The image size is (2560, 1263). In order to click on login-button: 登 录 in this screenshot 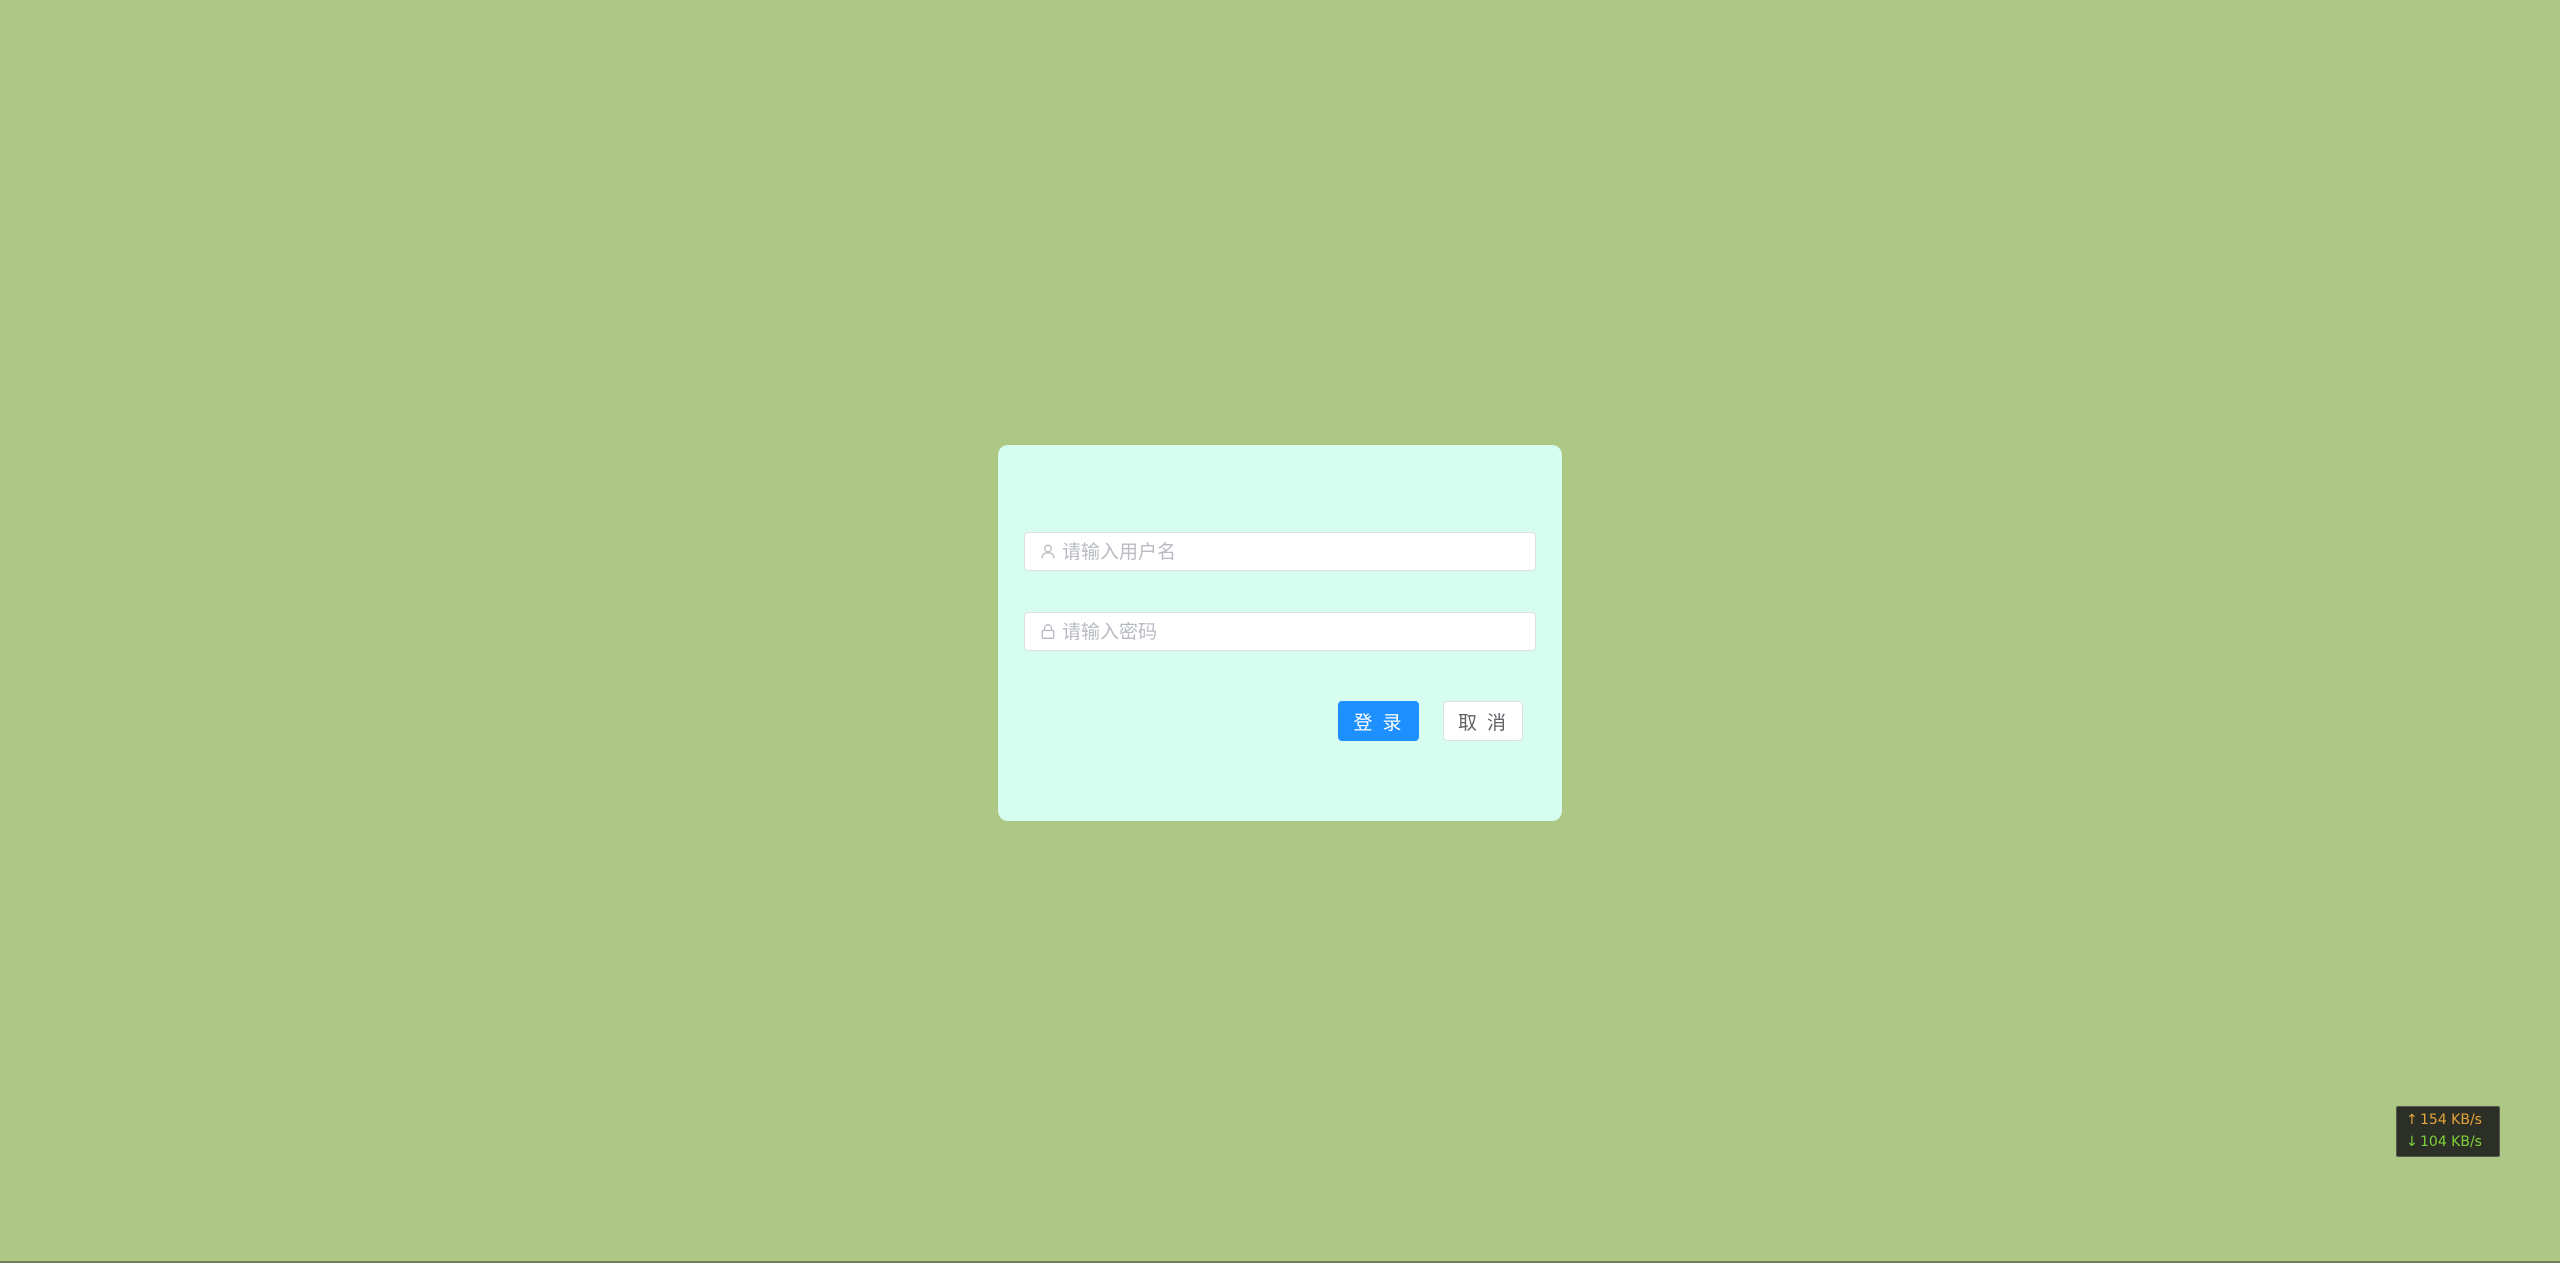, I will do `click(1378, 721)`.